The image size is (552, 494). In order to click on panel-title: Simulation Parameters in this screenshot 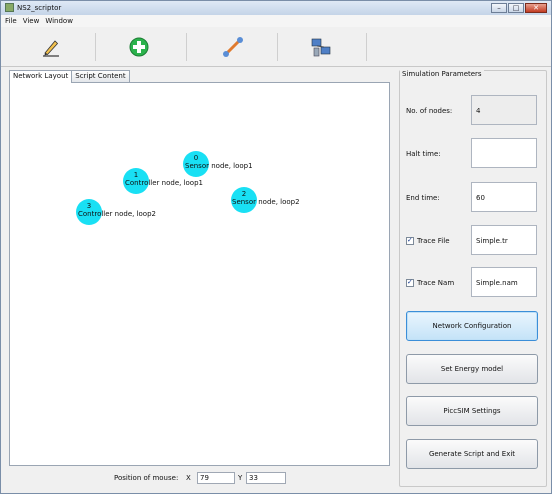, I will do `click(442, 74)`.